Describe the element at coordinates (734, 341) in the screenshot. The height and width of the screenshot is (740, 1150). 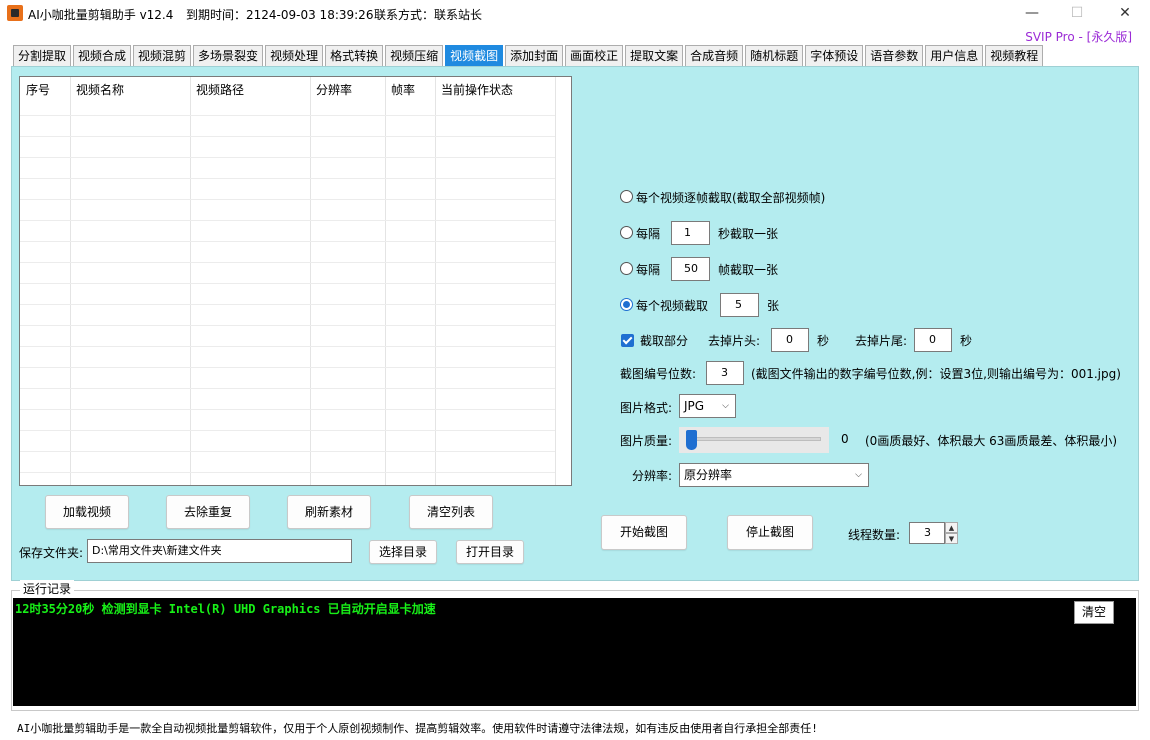
I see `head-label: 去掉片头:` at that location.